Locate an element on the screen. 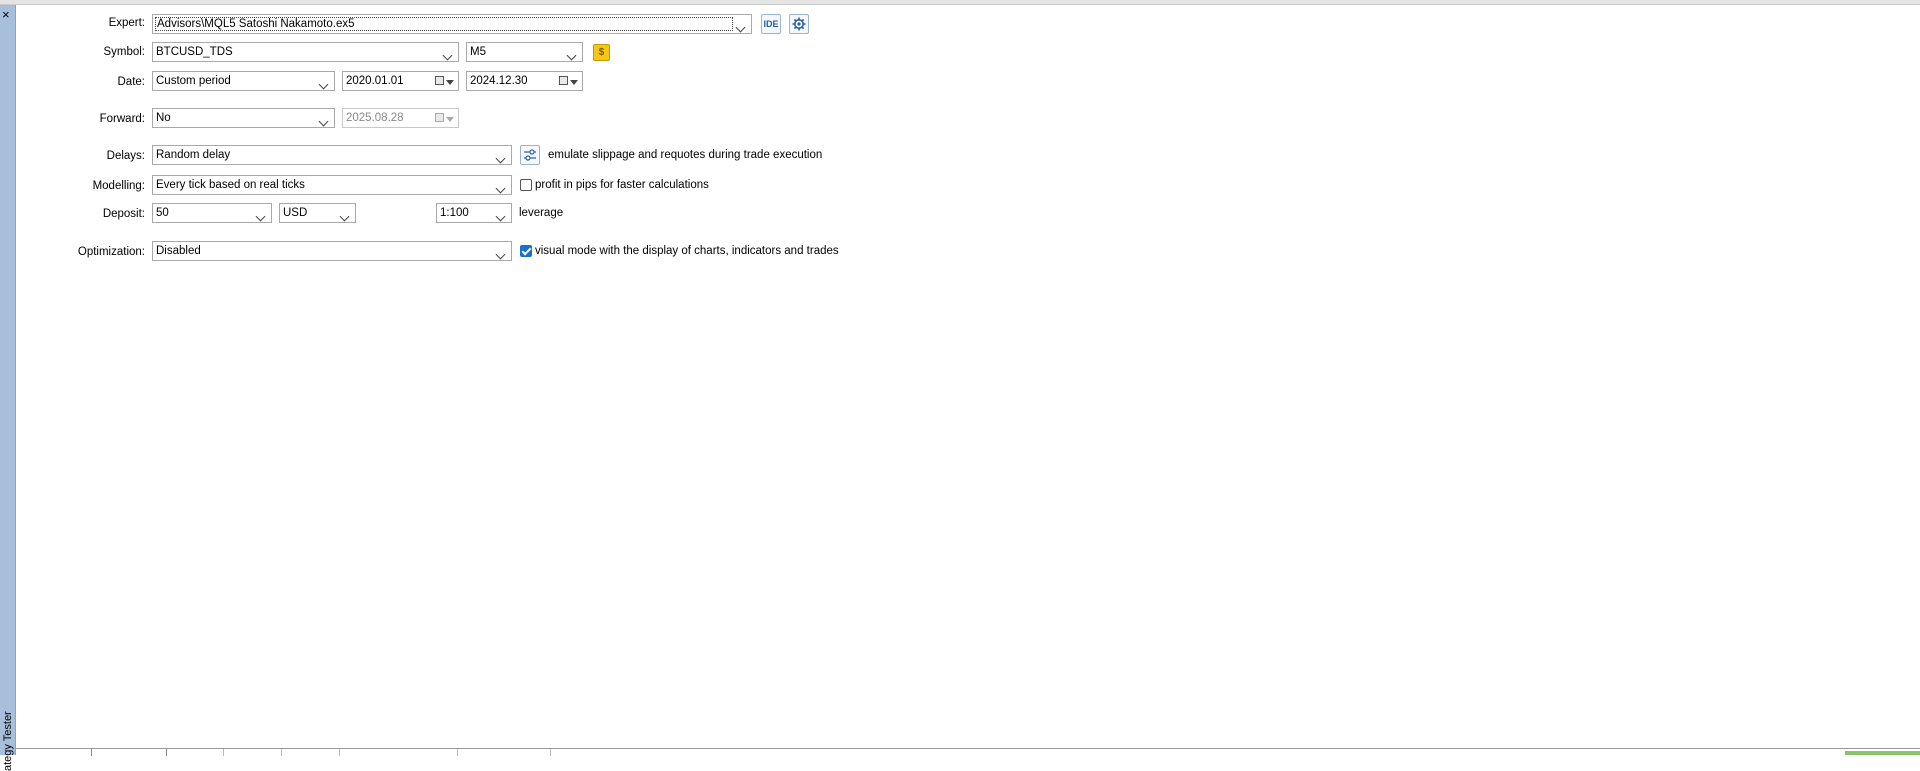 This screenshot has height=771, width=1920. symbol-select: BTCUSD_TDS is located at coordinates (305, 52).